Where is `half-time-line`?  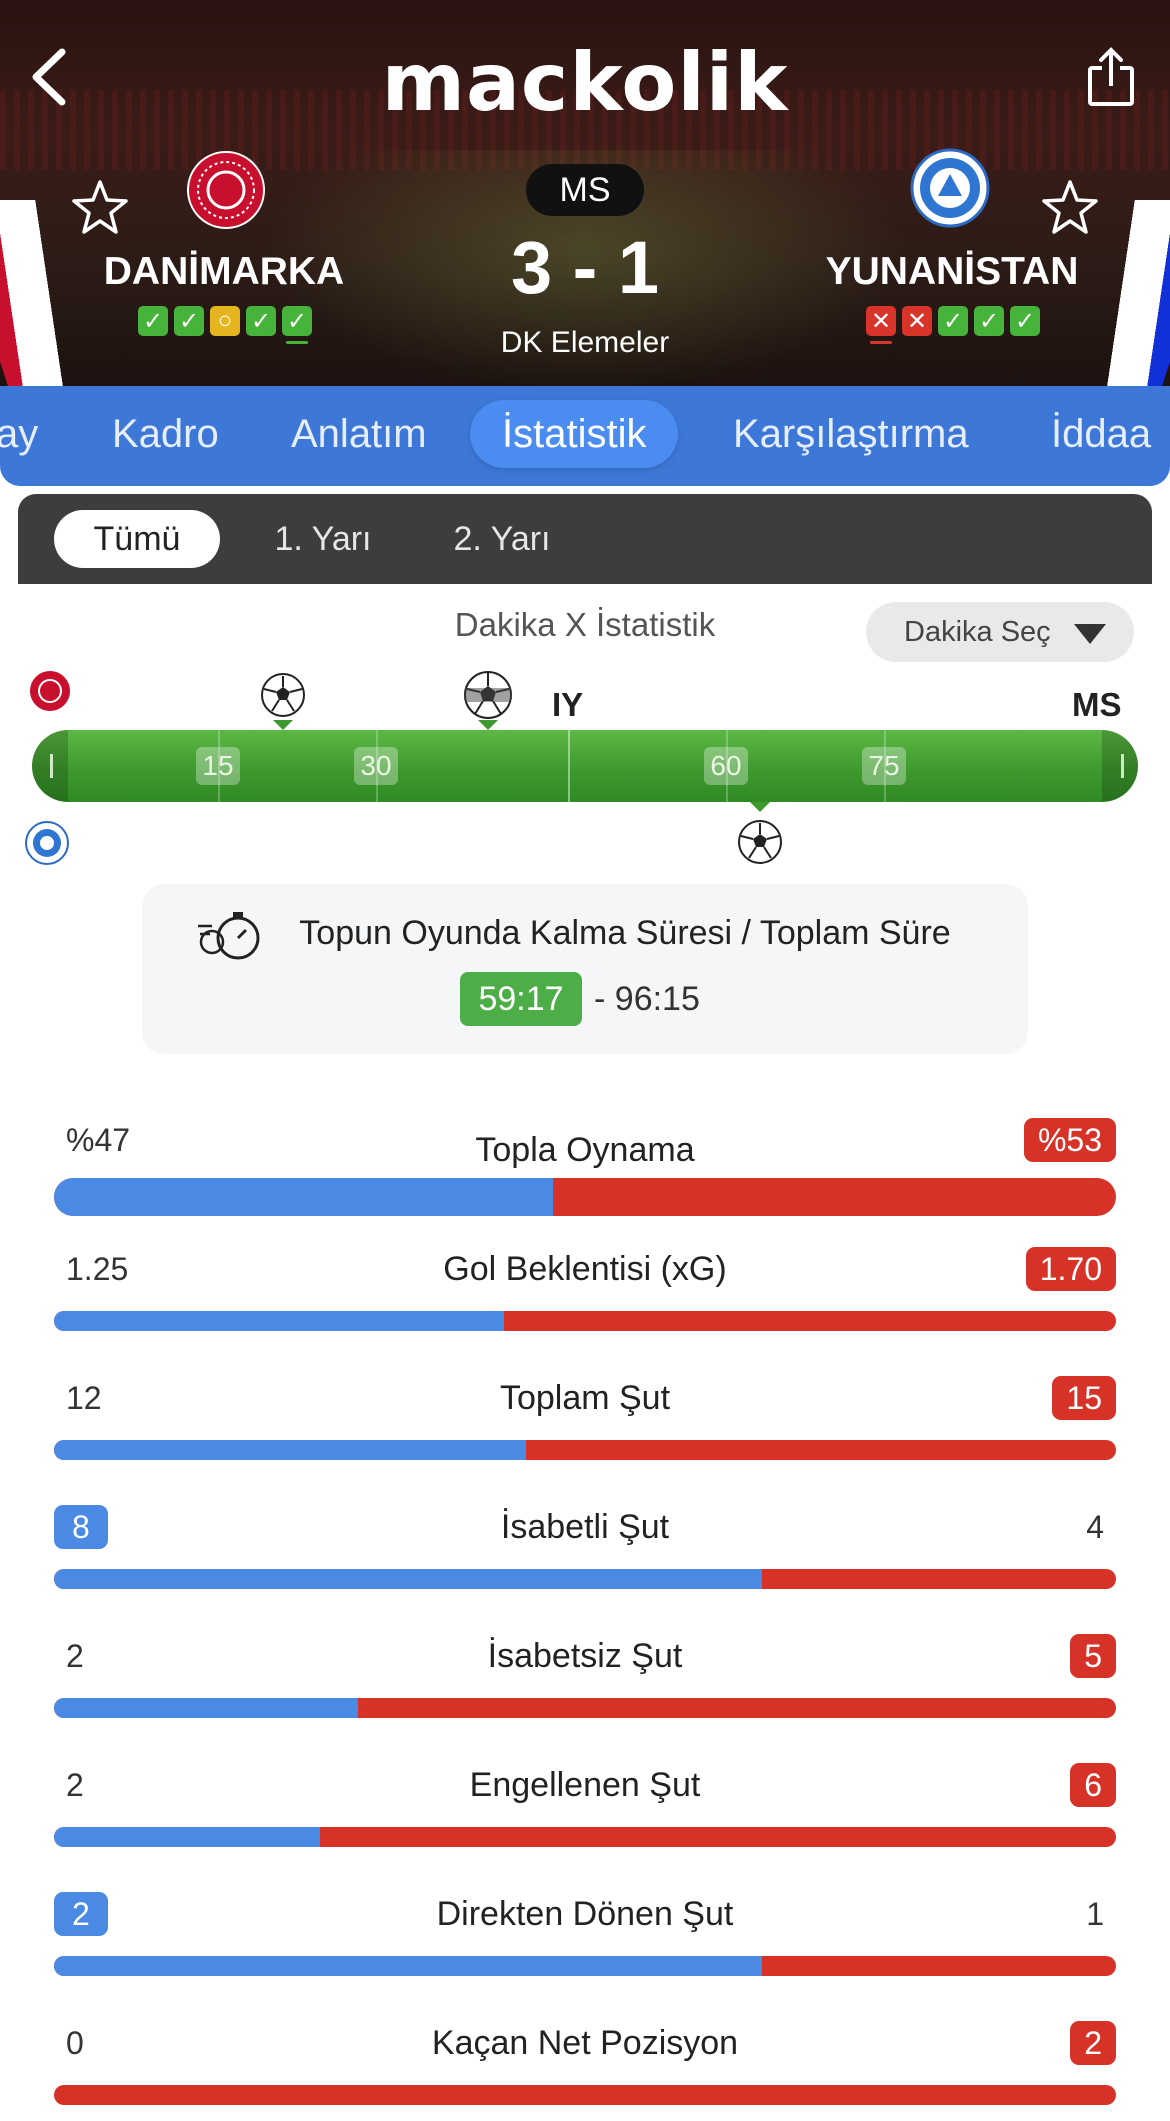 half-time-line is located at coordinates (569, 766).